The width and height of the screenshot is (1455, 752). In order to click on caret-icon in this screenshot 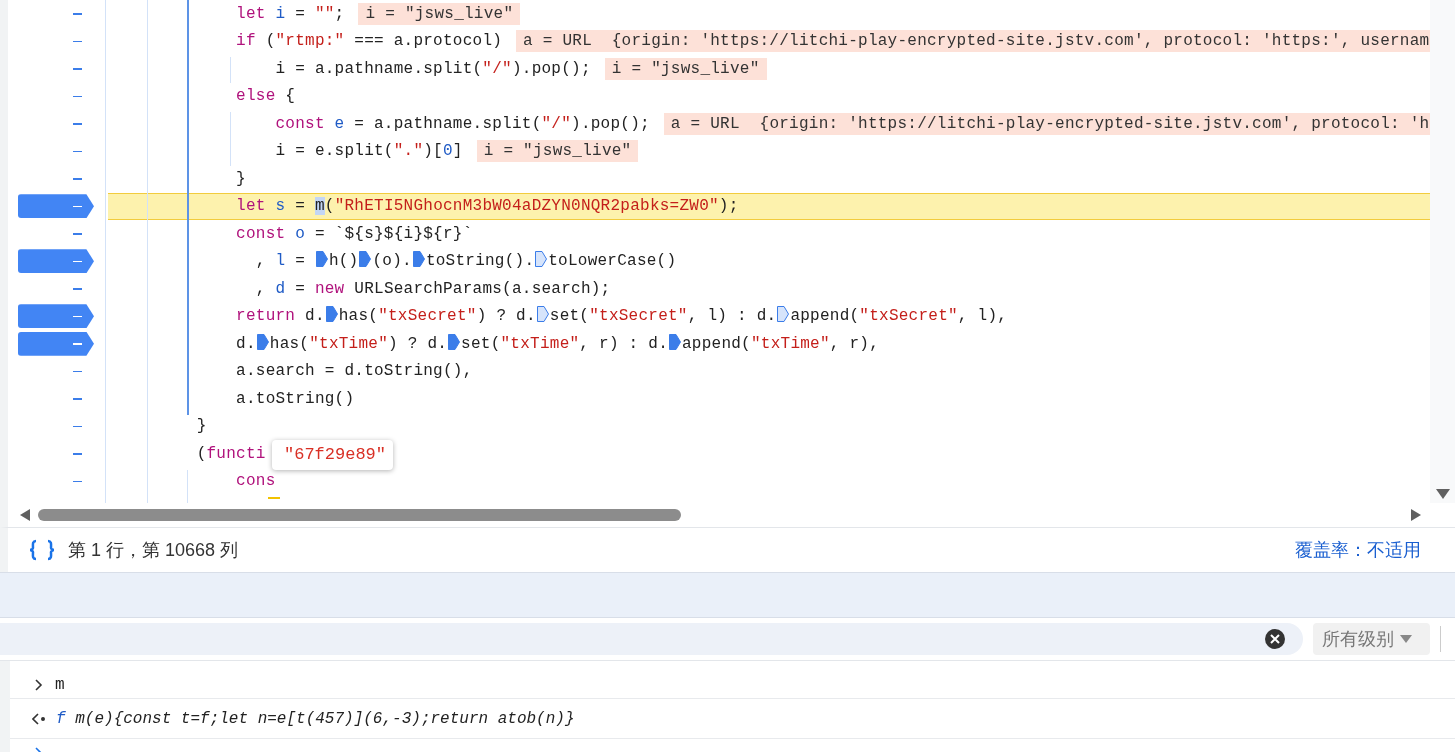, I will do `click(1406, 639)`.